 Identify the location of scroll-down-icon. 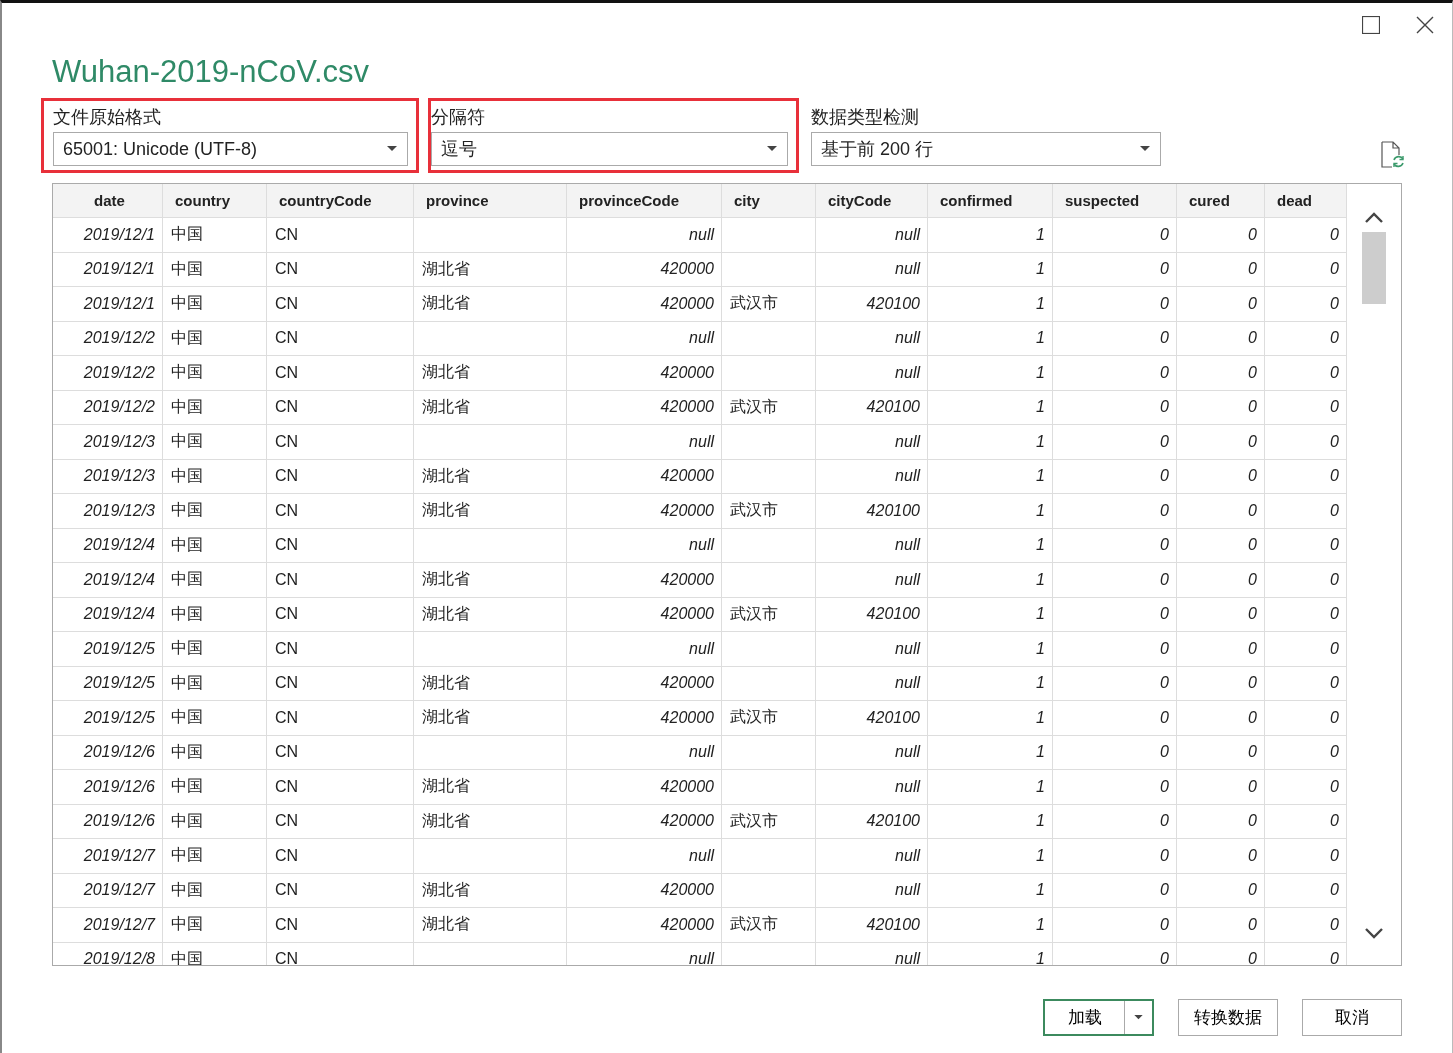
(1374, 933).